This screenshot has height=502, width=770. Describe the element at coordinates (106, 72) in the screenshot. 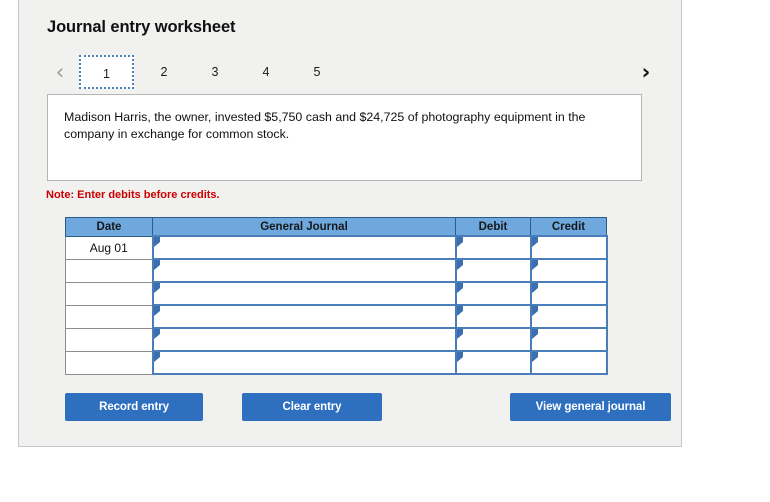

I see `tab-page-1: 1` at that location.